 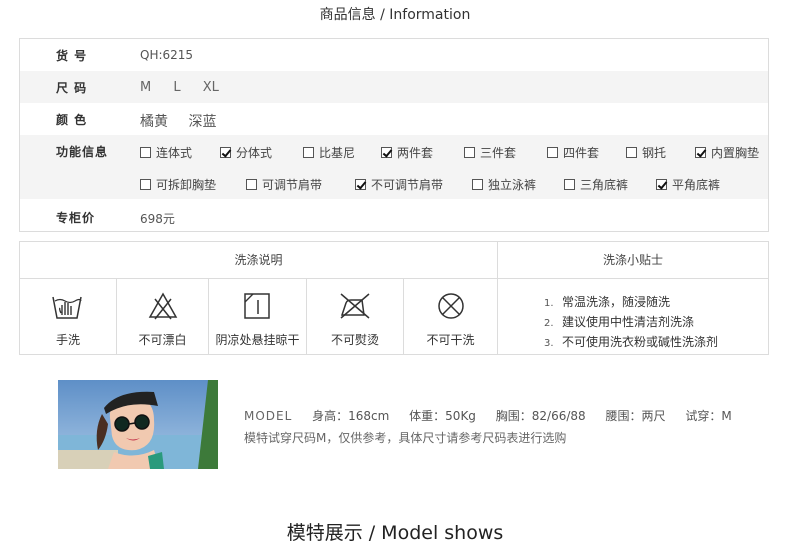 I want to click on section-title-information: 商品信息 / Information, so click(x=395, y=15).